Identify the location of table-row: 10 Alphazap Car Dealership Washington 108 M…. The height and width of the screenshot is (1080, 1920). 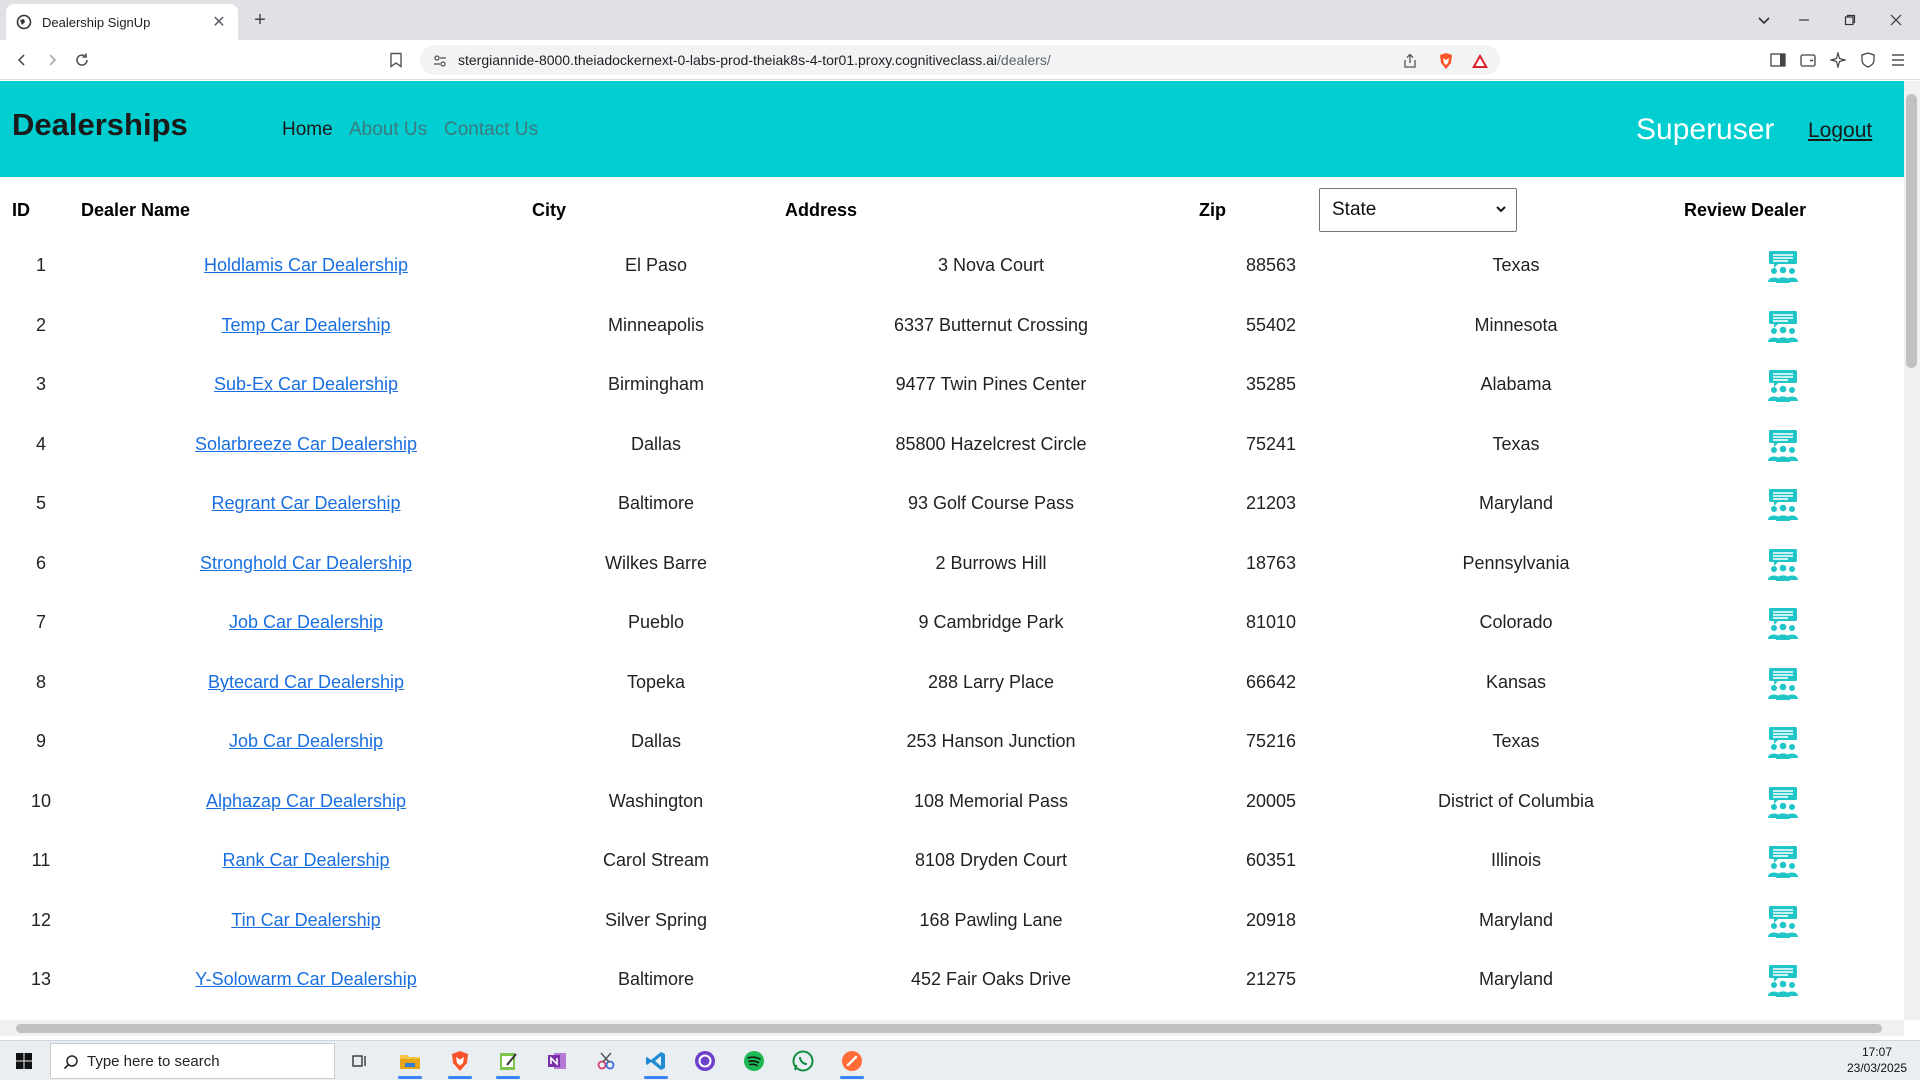
(955, 801).